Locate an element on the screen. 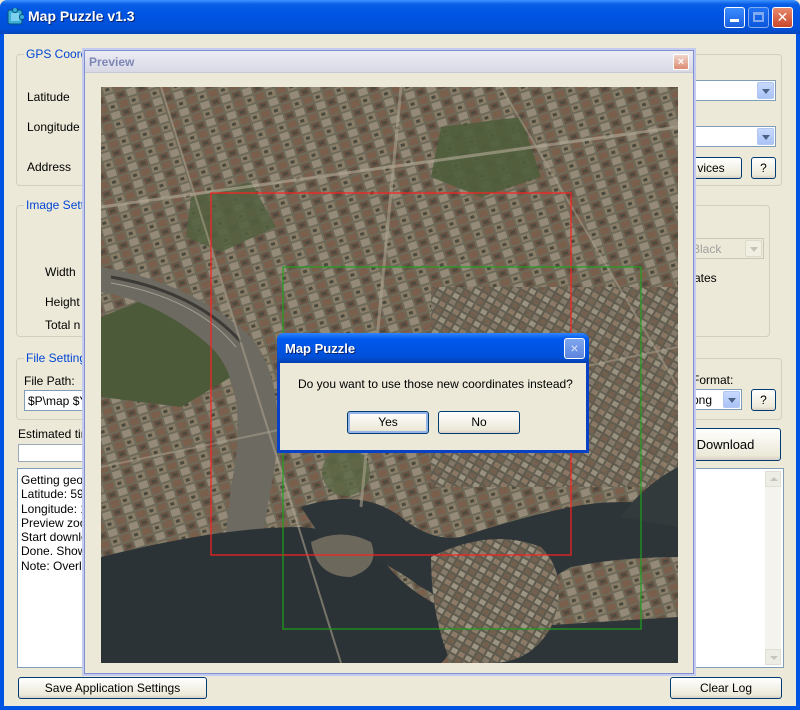 The image size is (800, 710). maximize-button is located at coordinates (758, 17).